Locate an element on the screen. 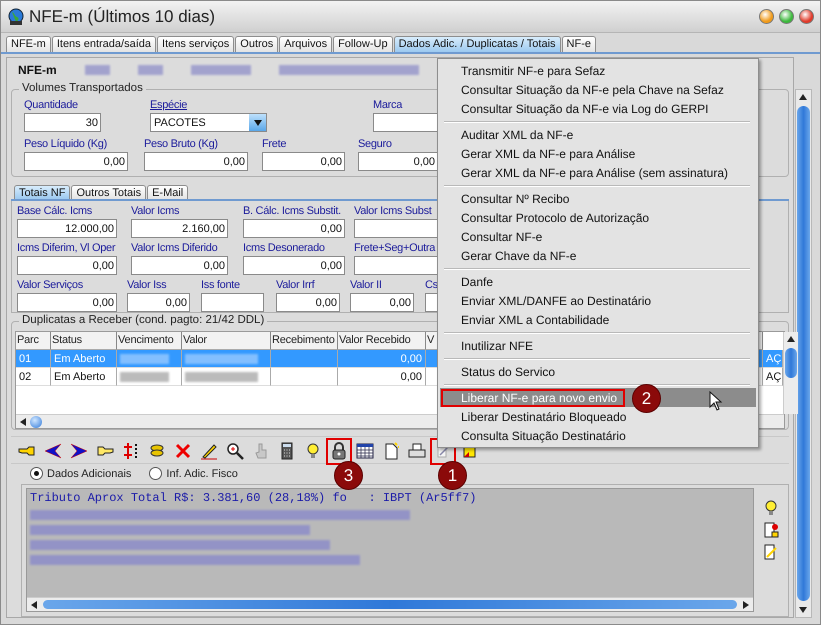 This screenshot has height=625, width=821. tab: Outros Totais is located at coordinates (108, 192).